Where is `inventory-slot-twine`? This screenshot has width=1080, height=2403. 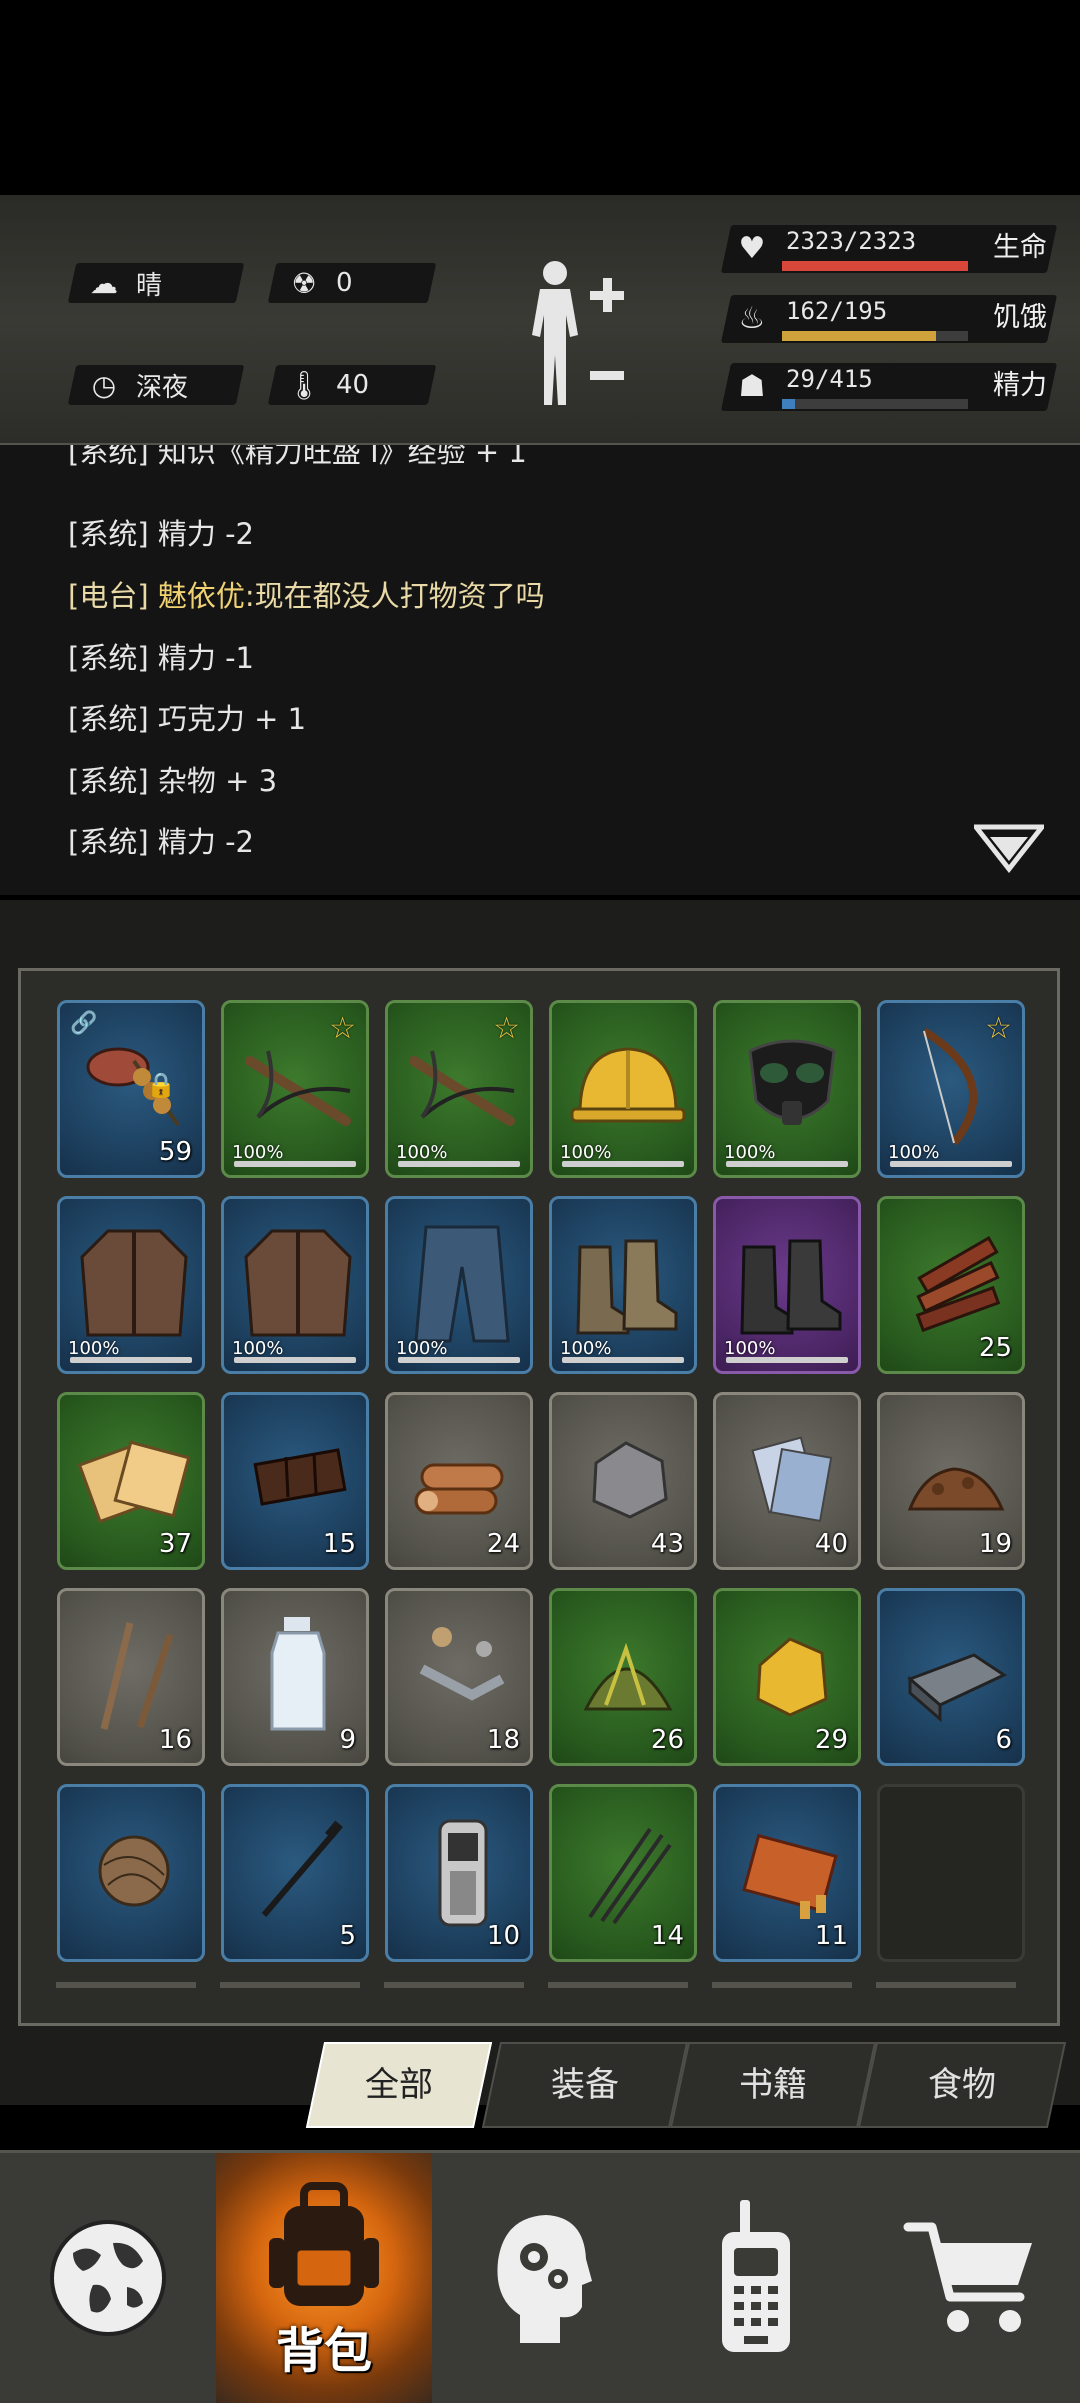
inventory-slot-twine is located at coordinates (131, 1873).